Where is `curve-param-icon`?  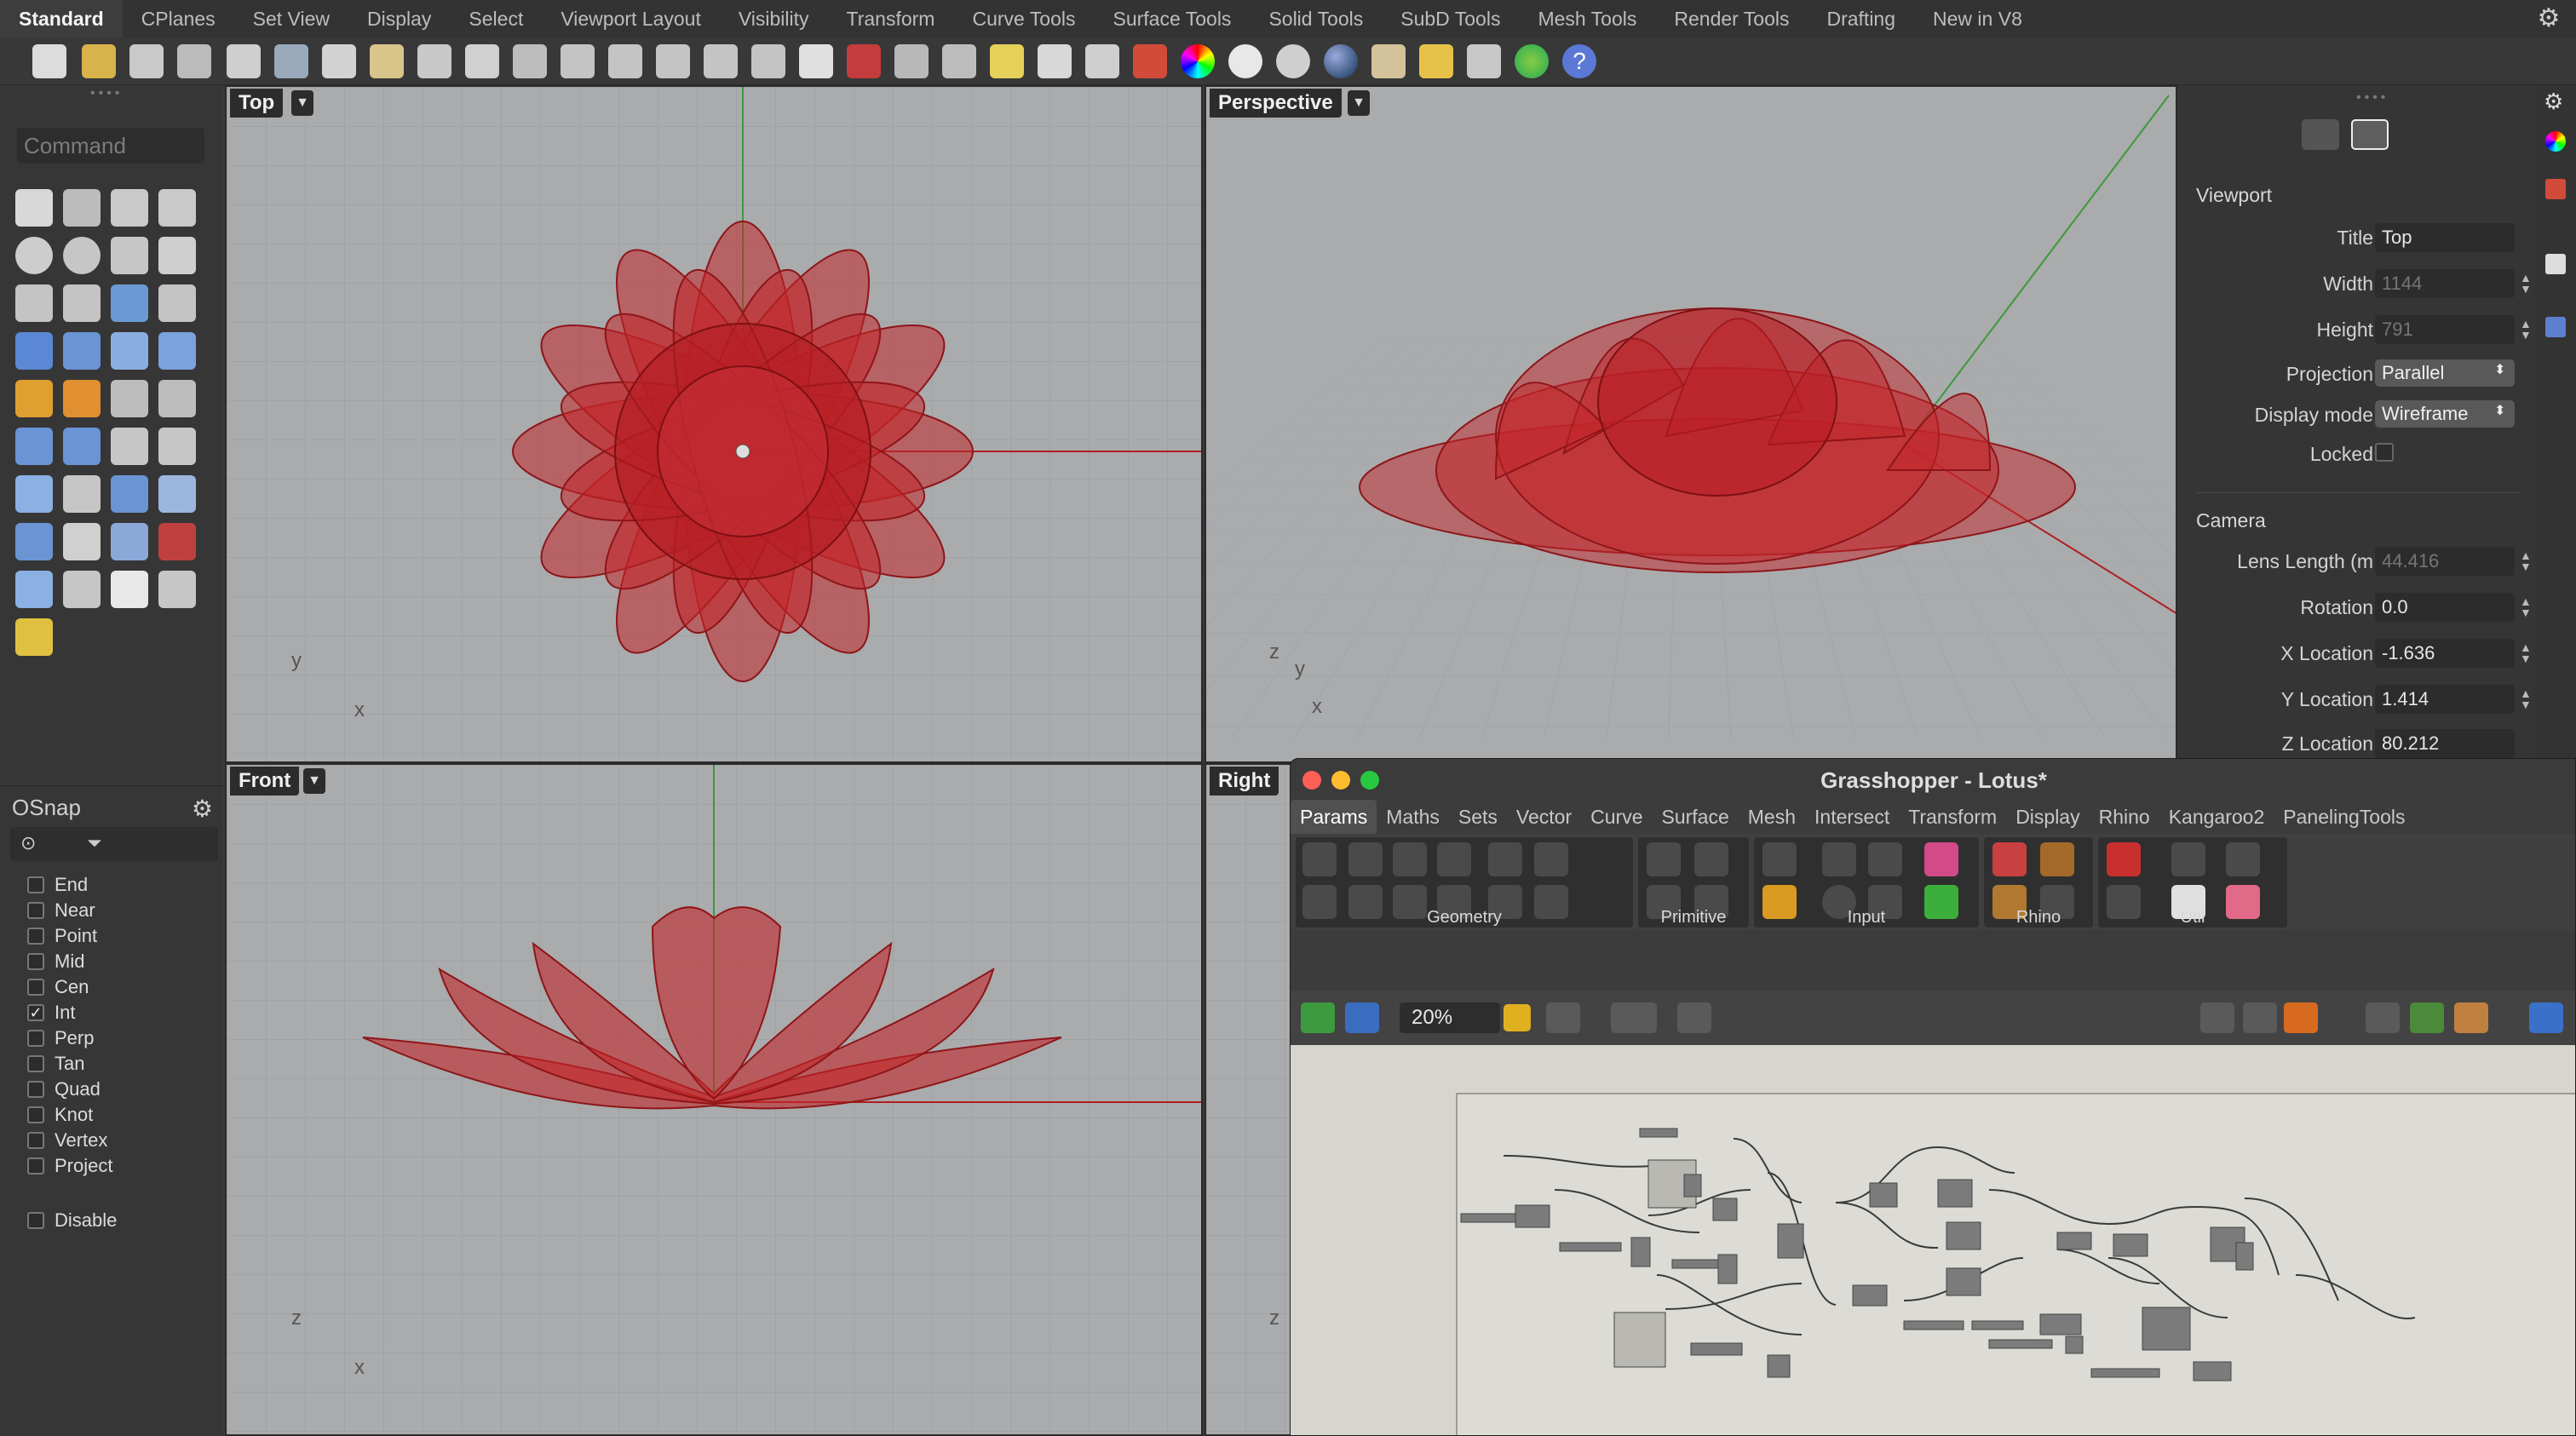 curve-param-icon is located at coordinates (1410, 859).